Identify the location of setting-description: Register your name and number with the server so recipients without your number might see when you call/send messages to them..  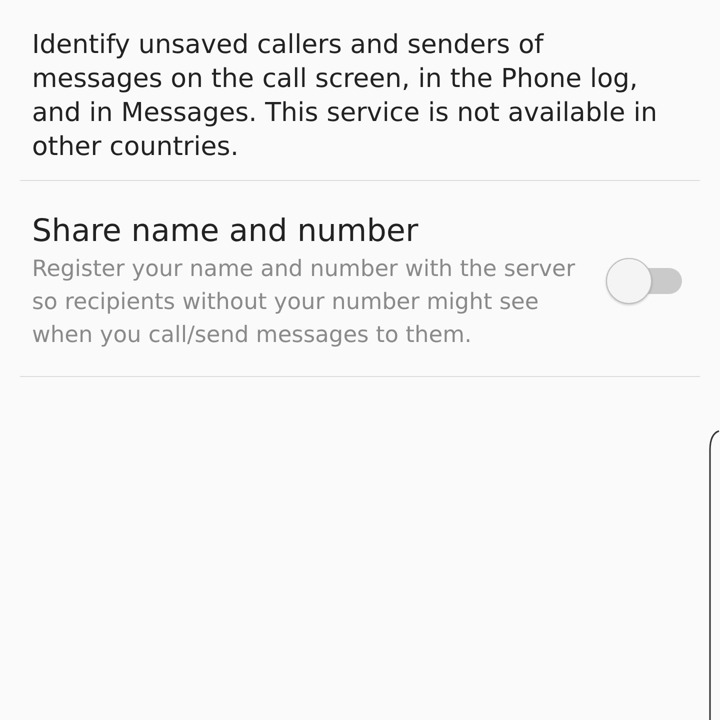
(304, 302).